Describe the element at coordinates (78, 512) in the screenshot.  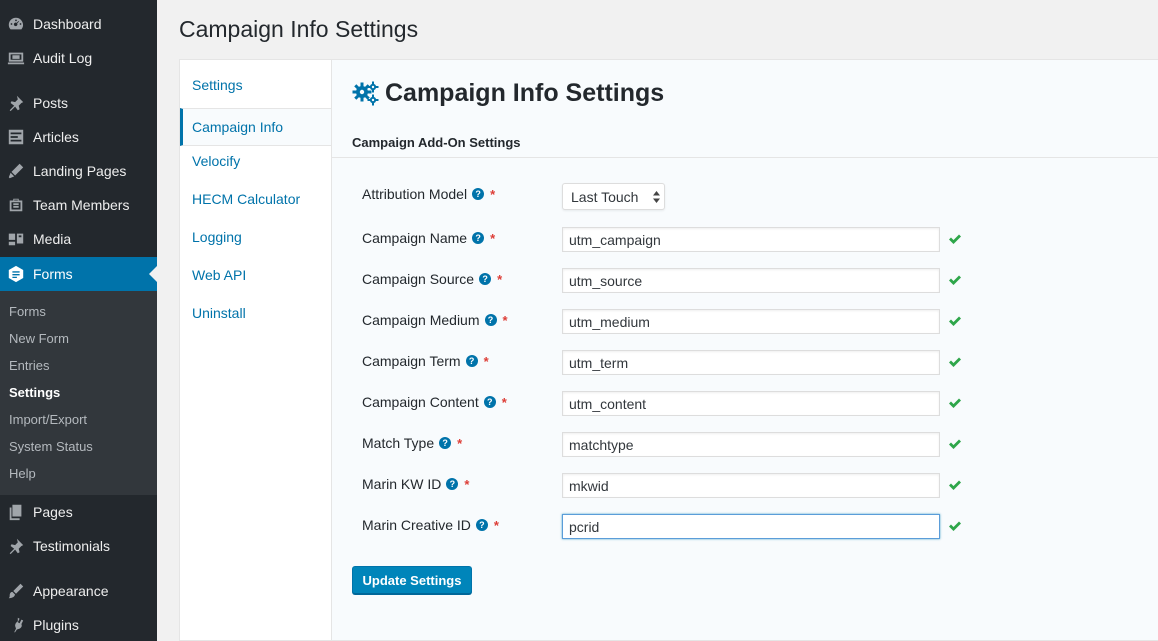
I see `menu-pages: Pages` at that location.